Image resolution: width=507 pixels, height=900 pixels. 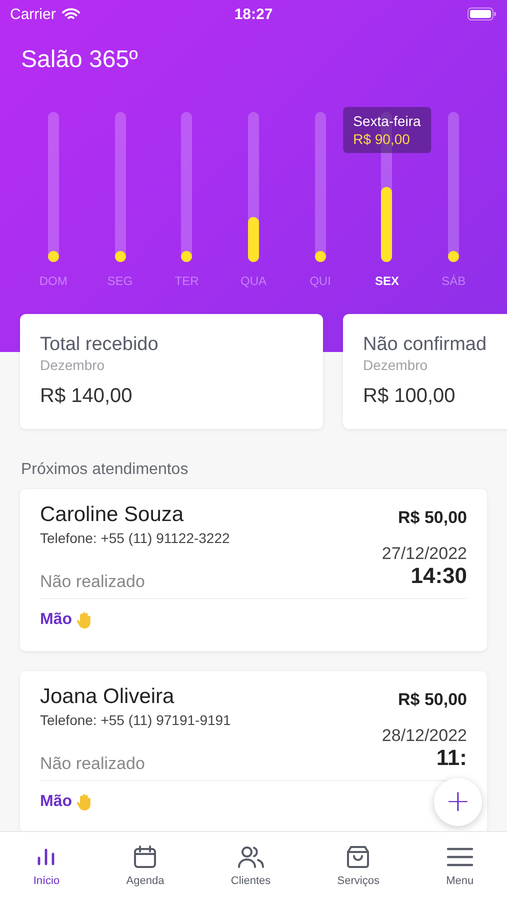 I want to click on card-title: Total recebido, so click(x=100, y=345).